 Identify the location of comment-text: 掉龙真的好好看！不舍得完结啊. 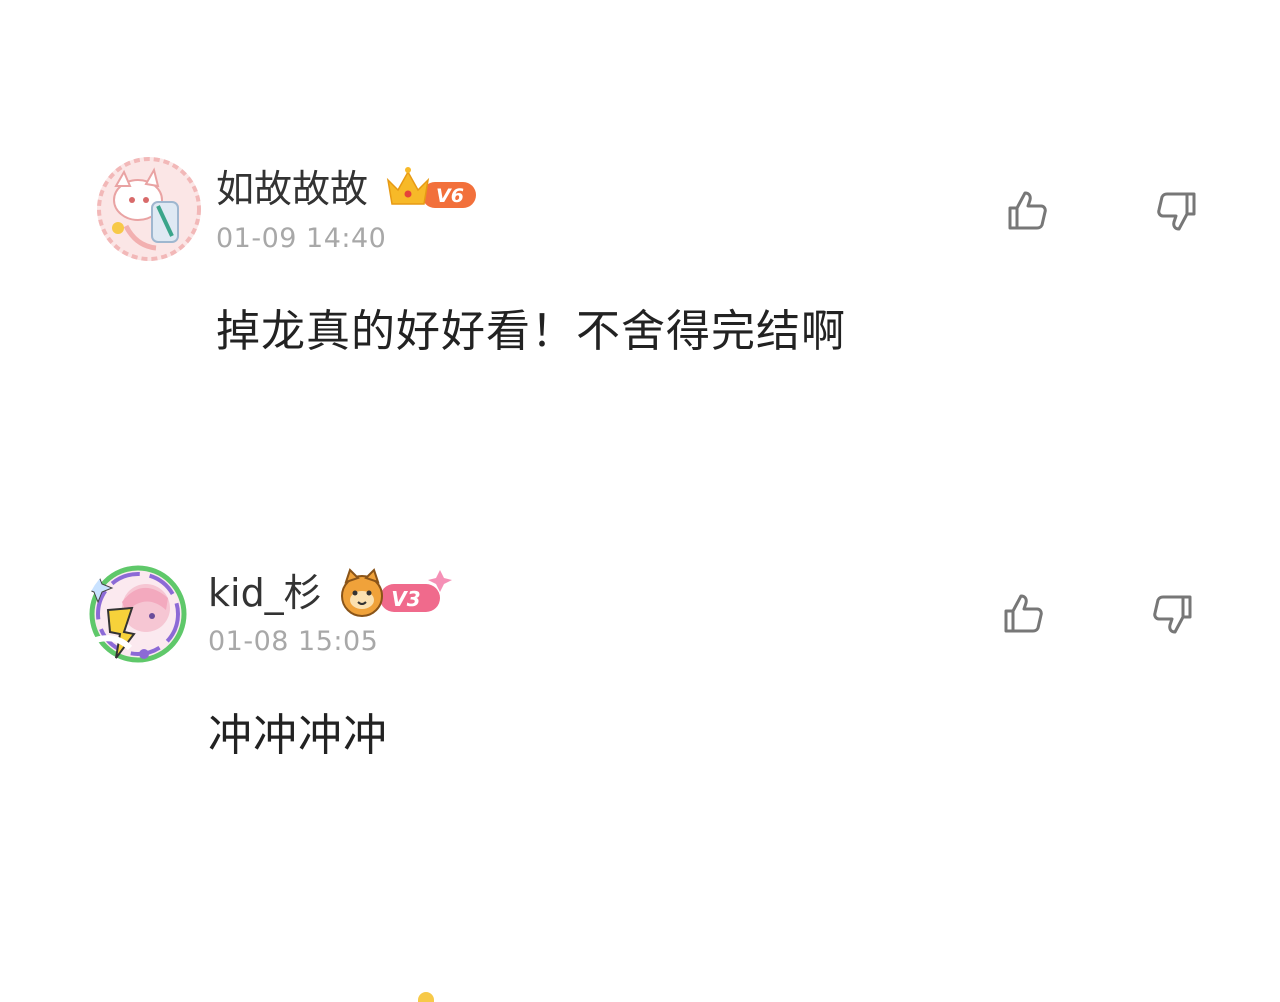
(531, 331).